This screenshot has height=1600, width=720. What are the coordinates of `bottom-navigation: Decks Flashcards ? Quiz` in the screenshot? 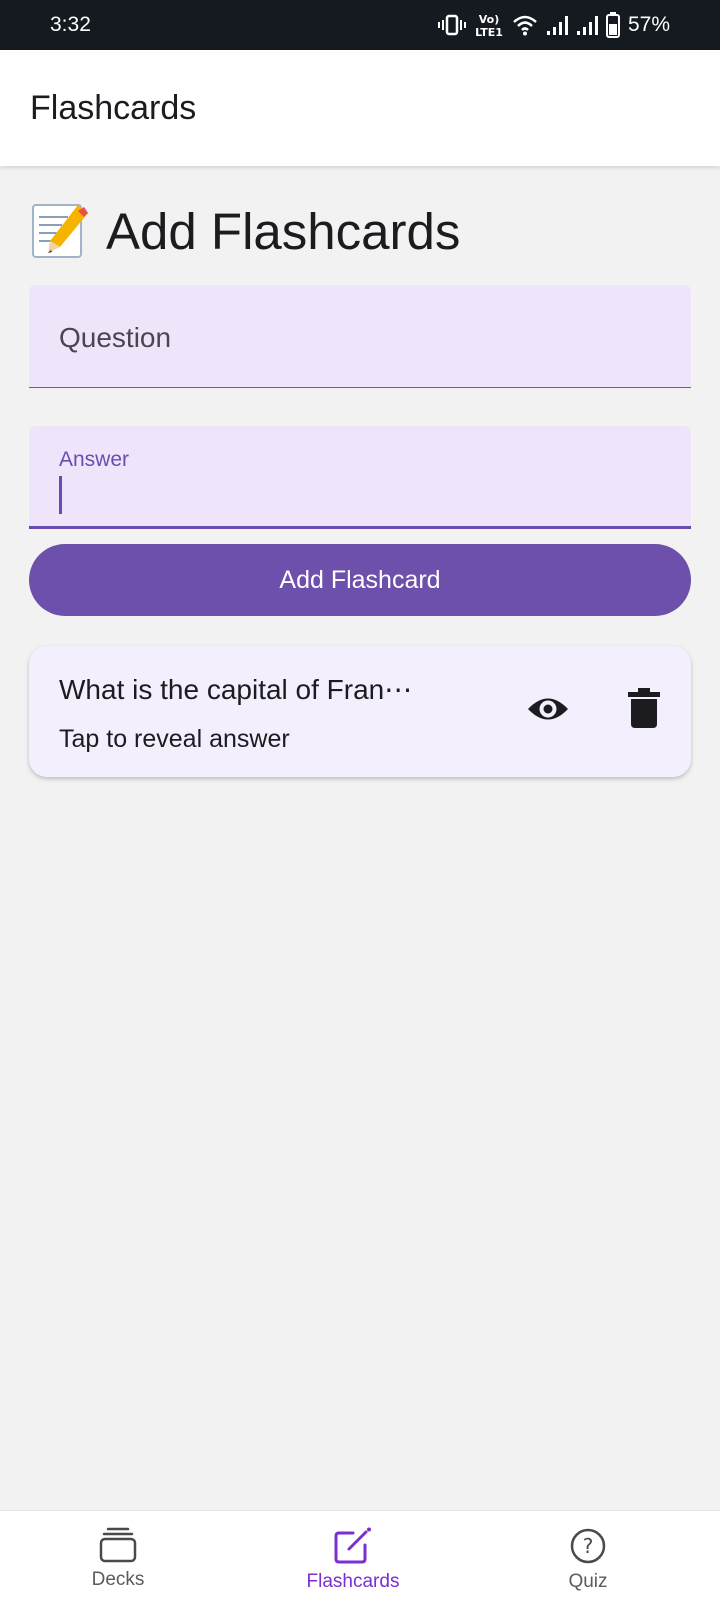 It's located at (360, 1555).